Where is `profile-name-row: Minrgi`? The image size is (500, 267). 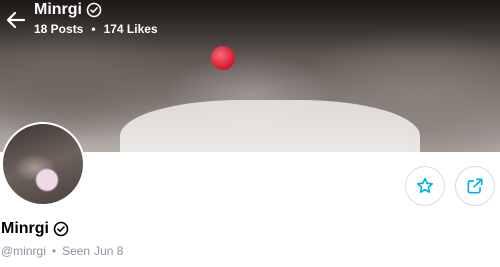
profile-name-row: Minrgi is located at coordinates (35, 229).